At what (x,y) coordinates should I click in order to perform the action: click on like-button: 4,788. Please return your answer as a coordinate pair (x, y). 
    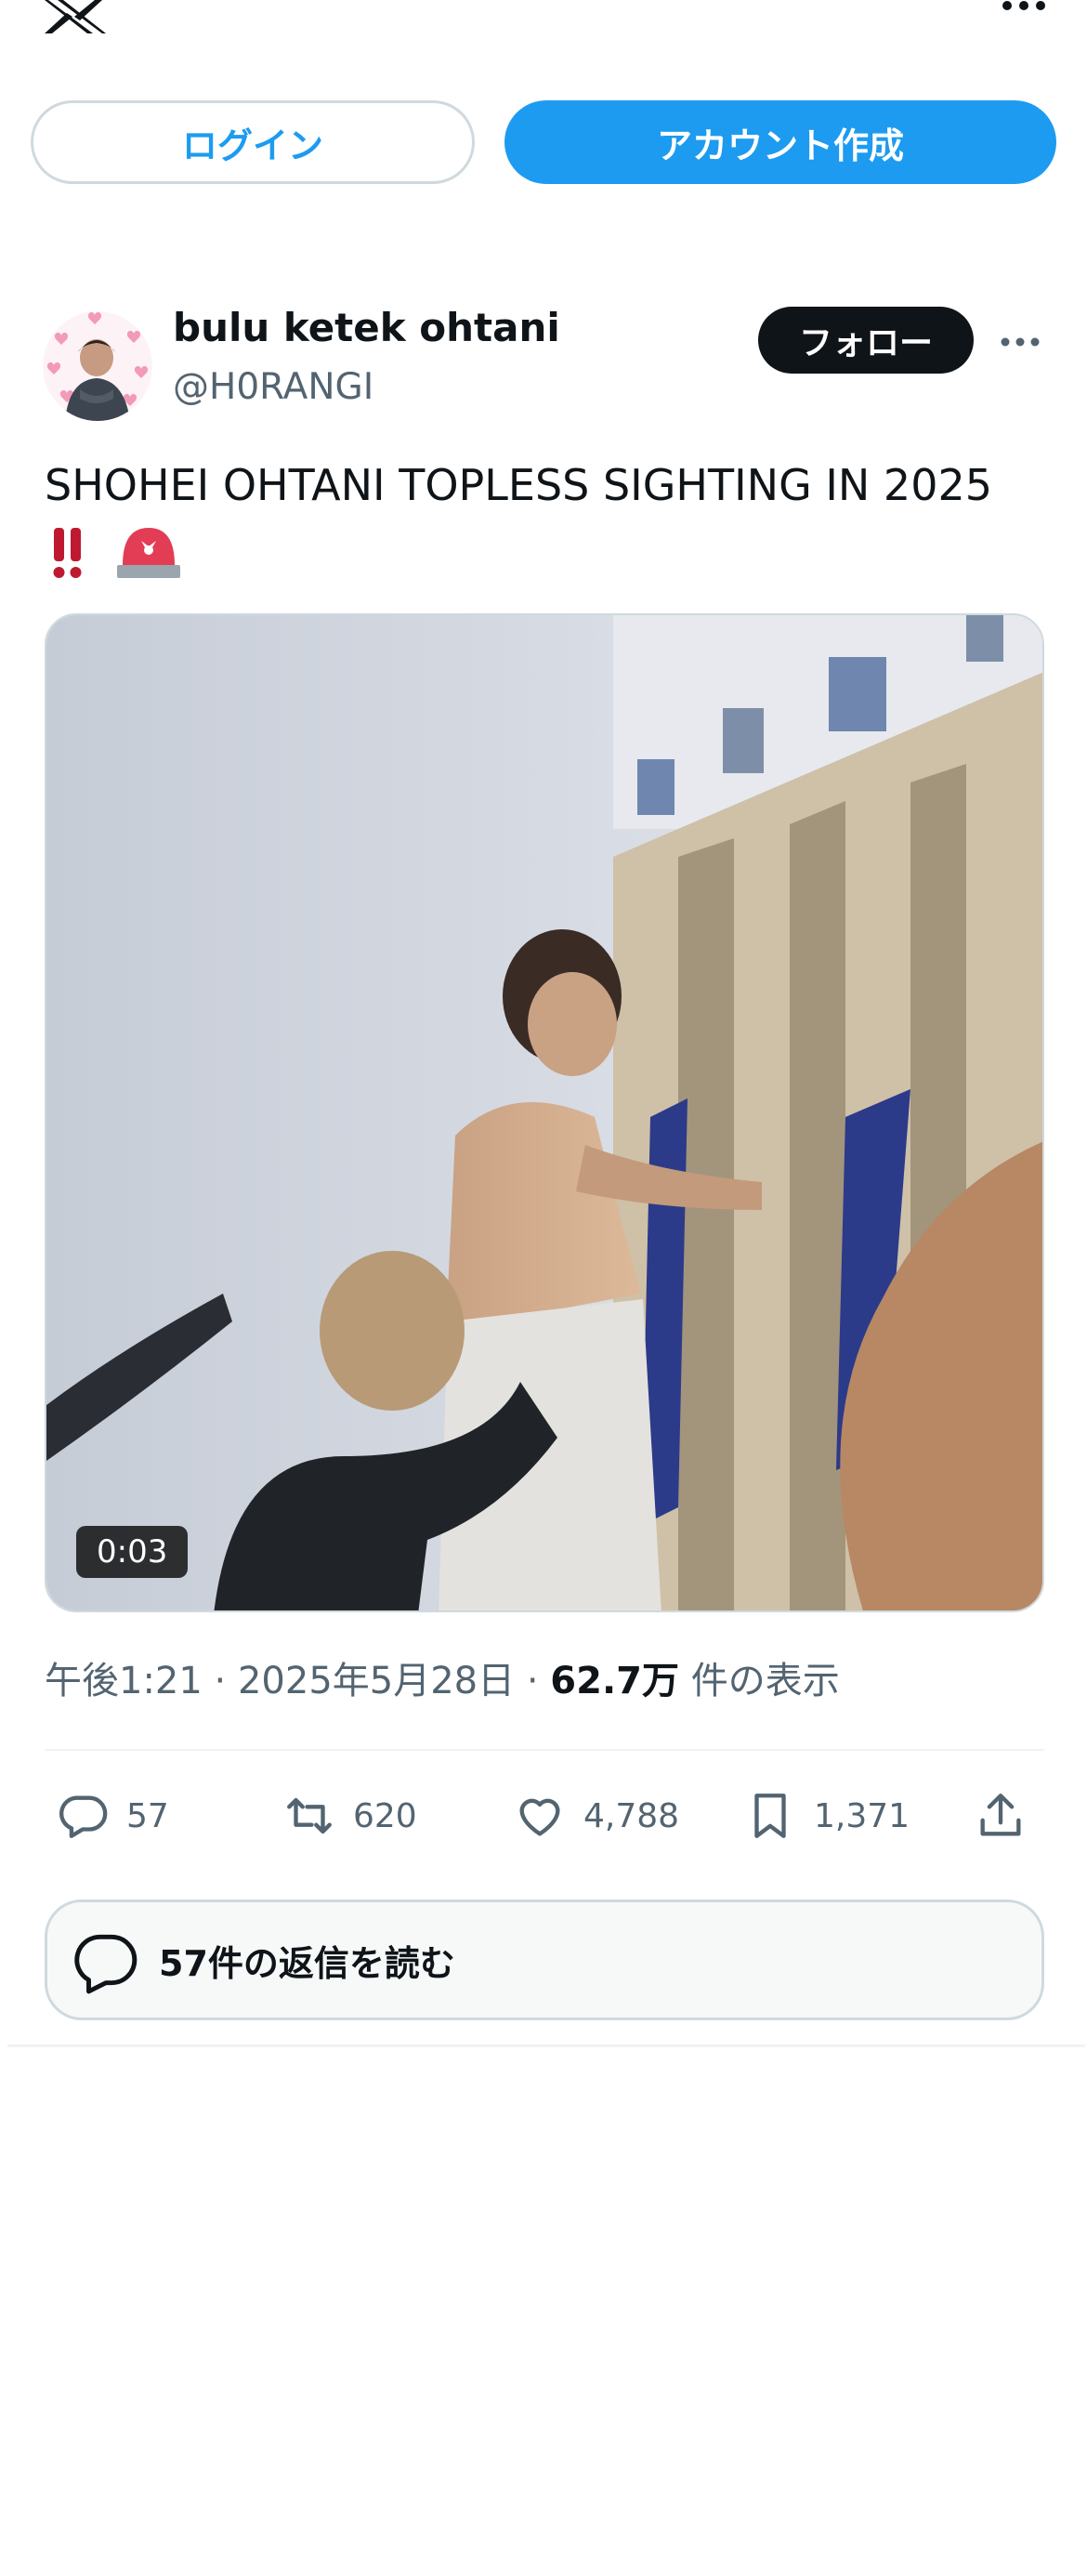
    Looking at the image, I should click on (596, 1815).